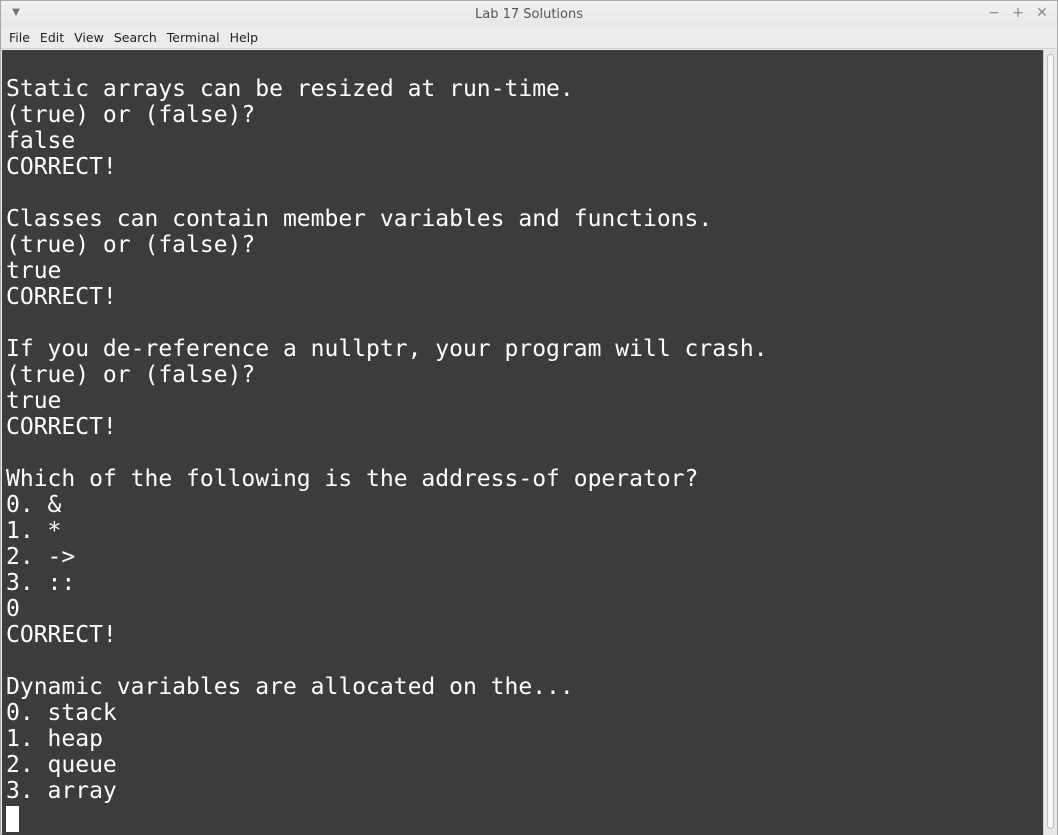  Describe the element at coordinates (529, 38) in the screenshot. I see `menu-bar: File Edit View Search Terminal Help` at that location.